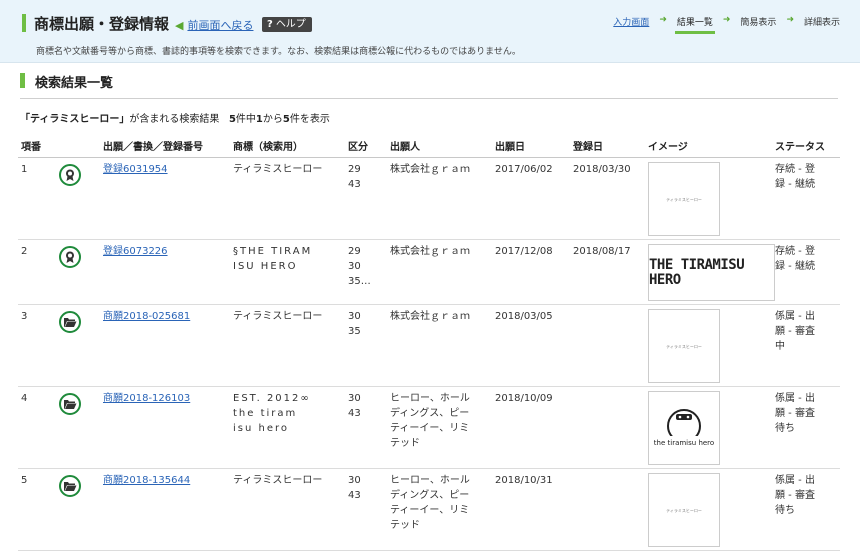 The width and height of the screenshot is (860, 551). I want to click on column-header: 項番, so click(35, 146).